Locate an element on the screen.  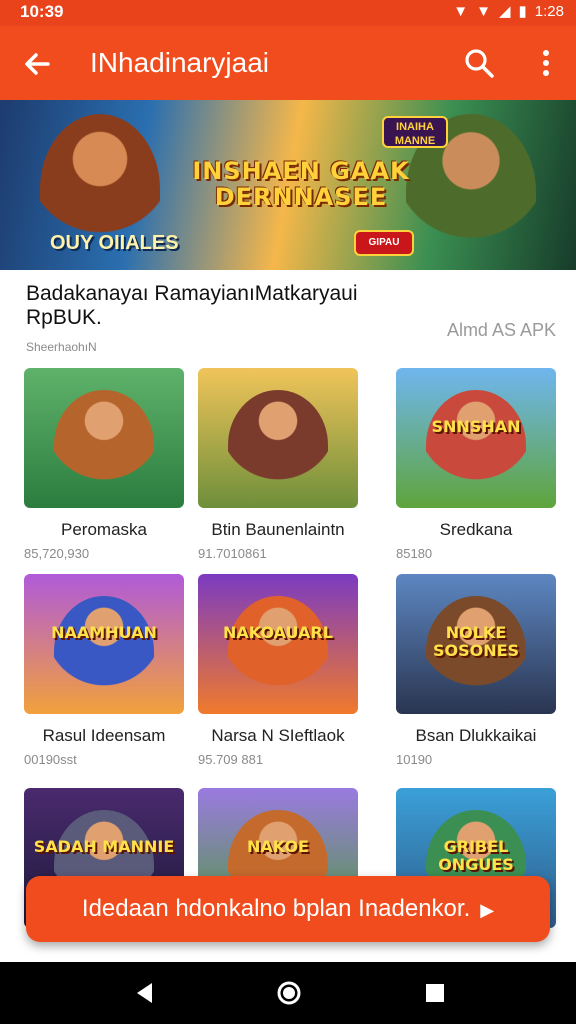
game-card: Peromaska 85,720,930 is located at coordinates (104, 464).